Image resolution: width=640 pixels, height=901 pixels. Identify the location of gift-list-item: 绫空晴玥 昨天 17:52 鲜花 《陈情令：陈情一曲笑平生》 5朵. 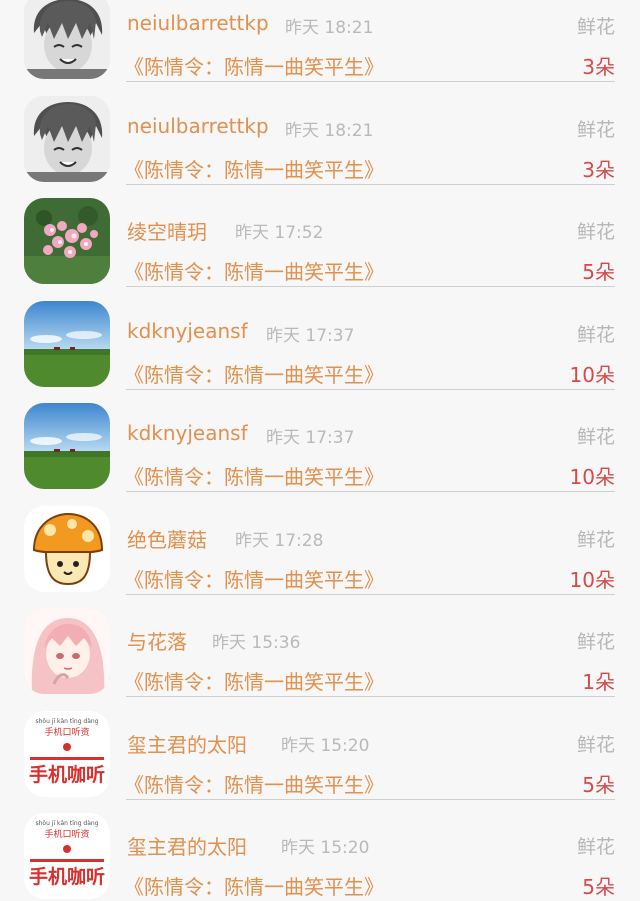
(320, 235).